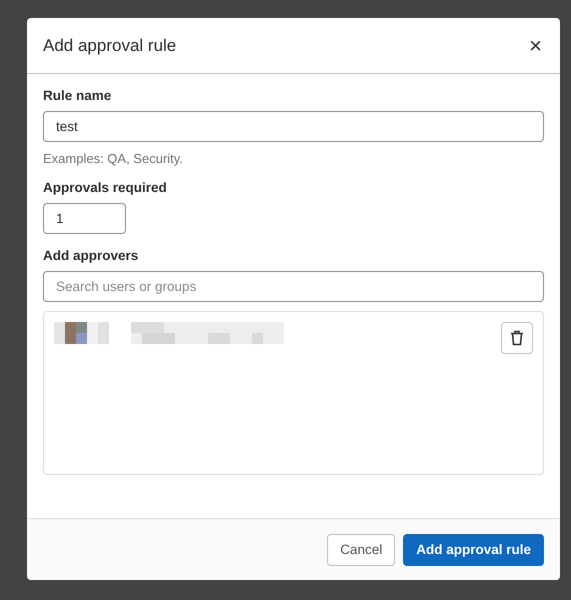 The width and height of the screenshot is (571, 600). Describe the element at coordinates (535, 45) in the screenshot. I see `close-button: ×` at that location.